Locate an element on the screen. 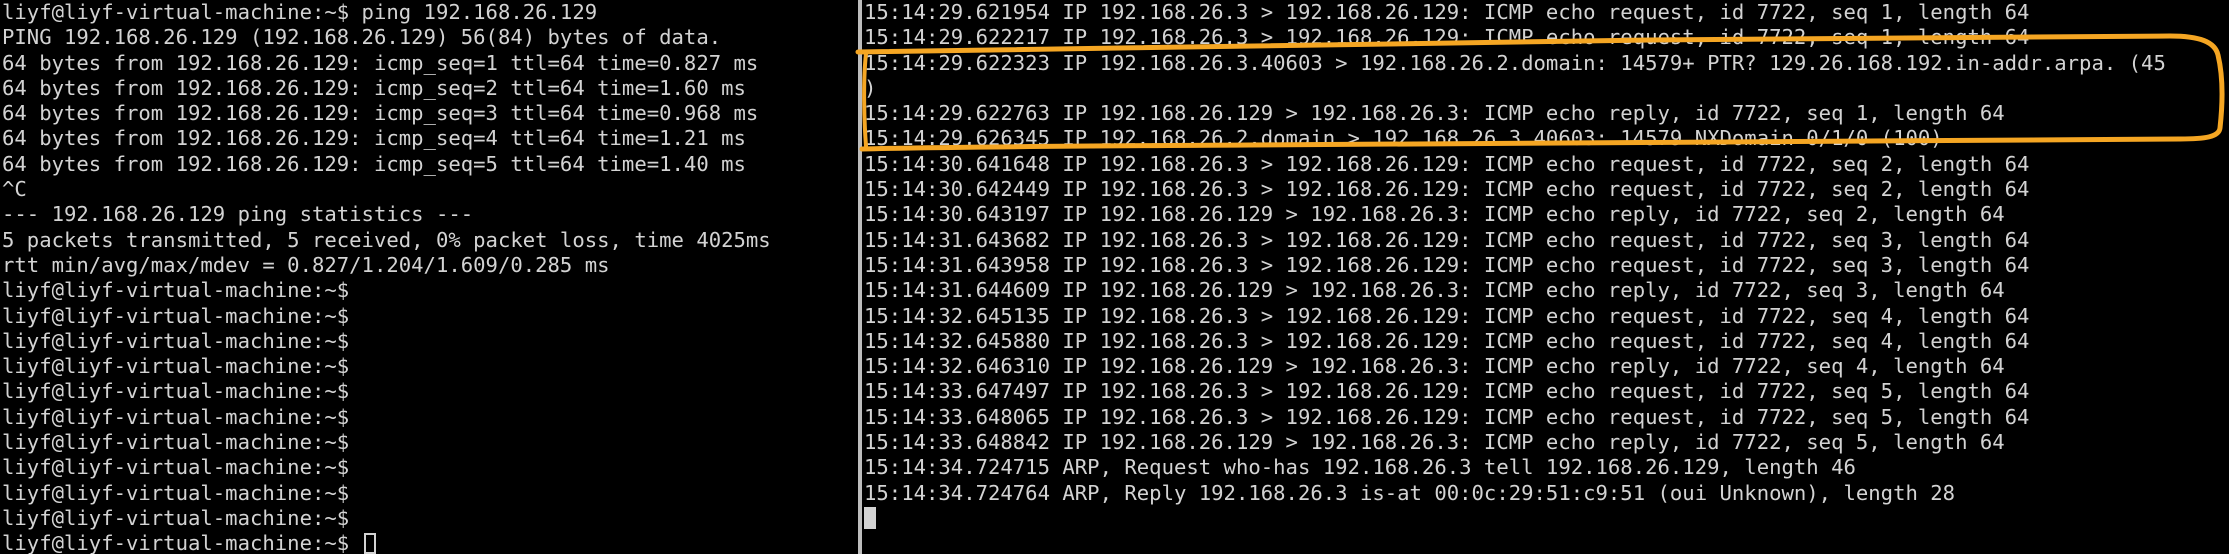  packet-line: ) is located at coordinates (870, 87).